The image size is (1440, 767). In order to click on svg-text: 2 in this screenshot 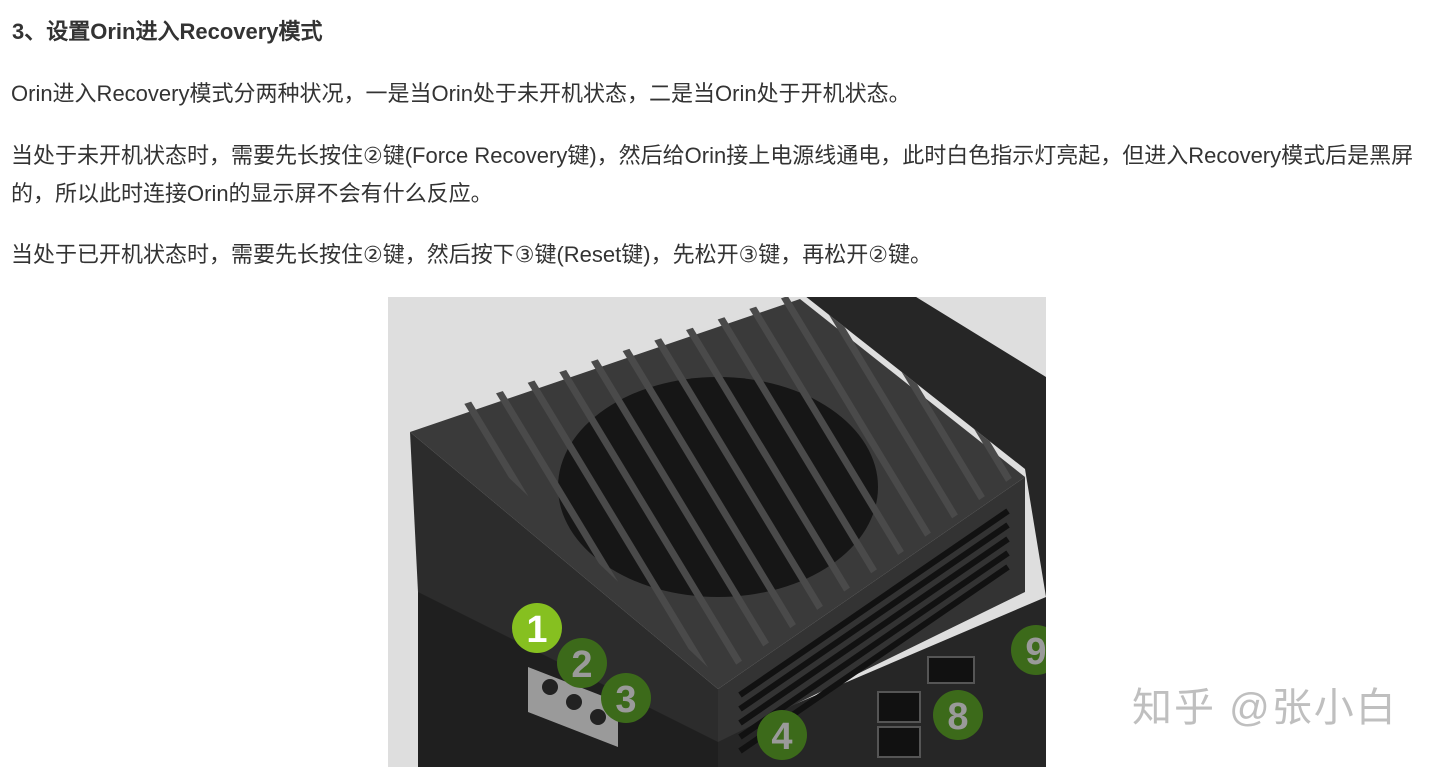, I will do `click(581, 665)`.